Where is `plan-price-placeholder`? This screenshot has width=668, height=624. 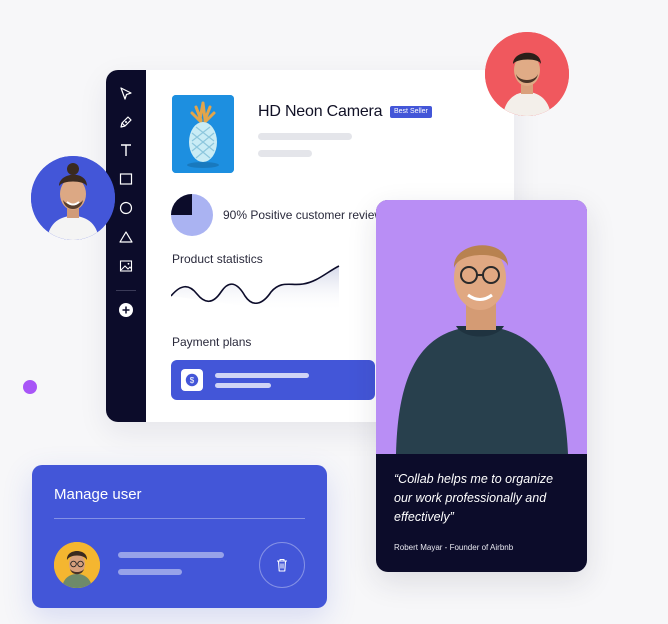
plan-price-placeholder is located at coordinates (243, 385).